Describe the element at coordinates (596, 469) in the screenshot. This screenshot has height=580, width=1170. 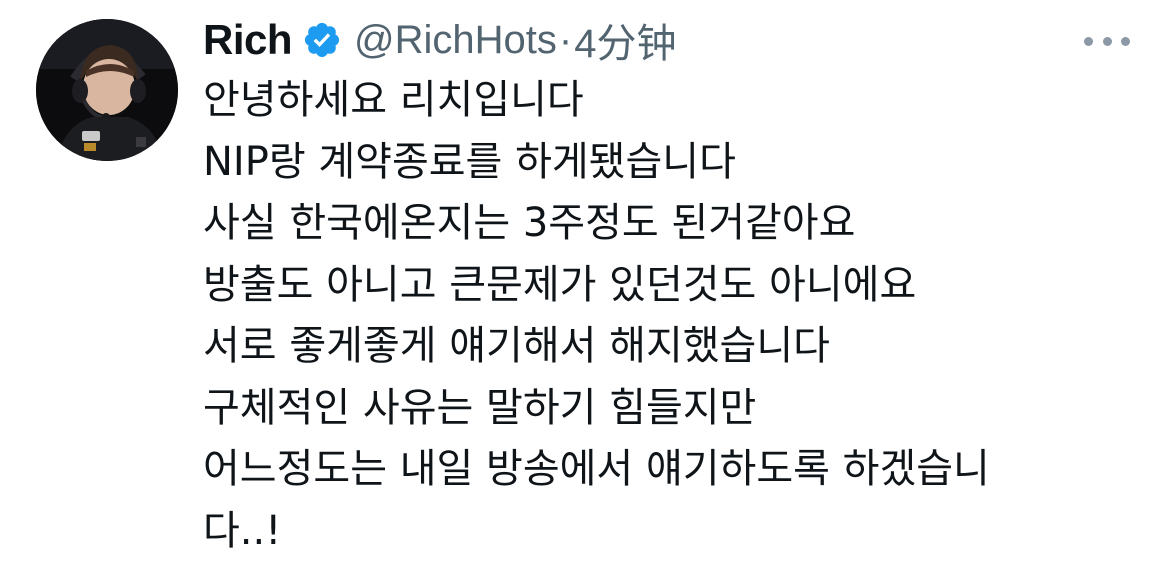
I see `tweet-line: 어느정도는 내일 방송에서 얘기하도록 하겠습니` at that location.